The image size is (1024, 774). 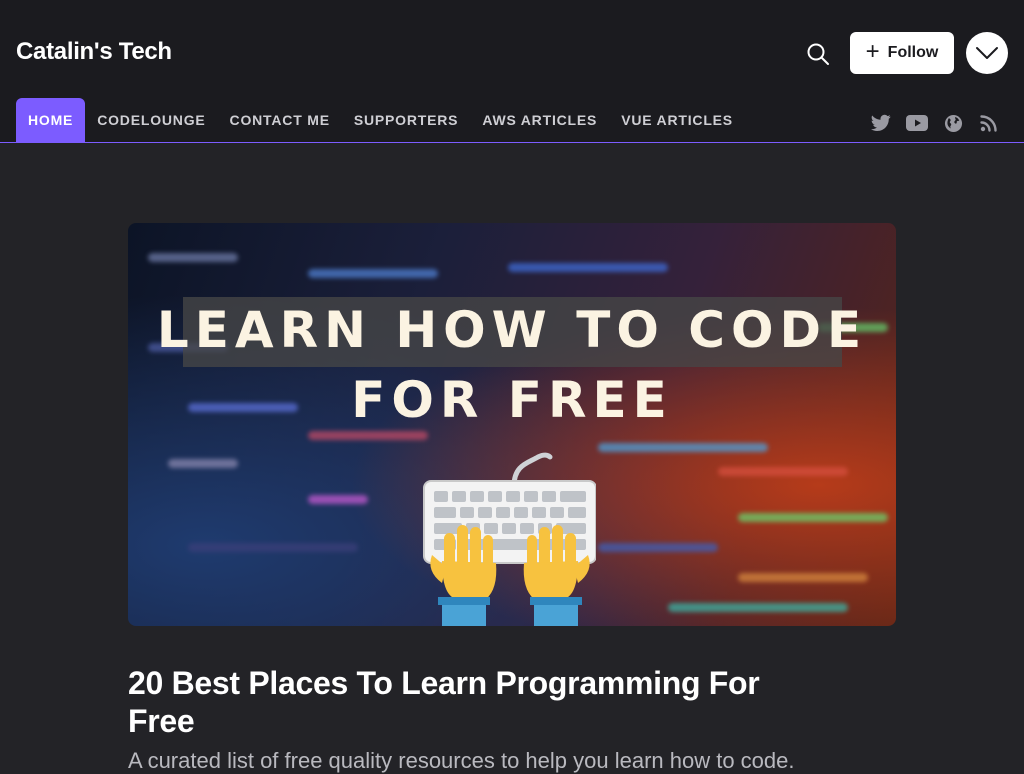 What do you see at coordinates (539, 120) in the screenshot?
I see `nav-item-aws-articles: AWS ARTICLES` at bounding box center [539, 120].